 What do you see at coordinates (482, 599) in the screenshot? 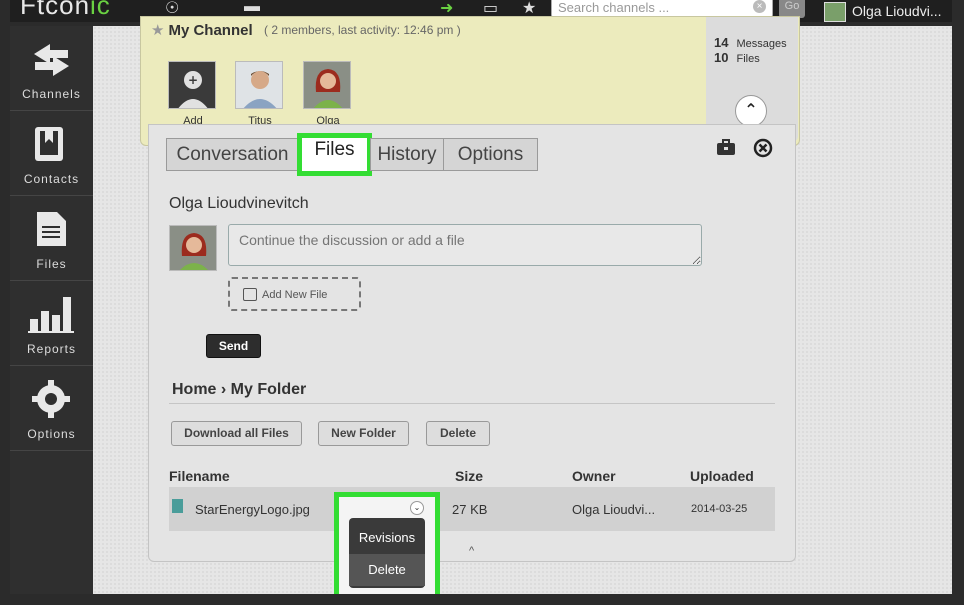
I see `window-frame-bottom` at bounding box center [482, 599].